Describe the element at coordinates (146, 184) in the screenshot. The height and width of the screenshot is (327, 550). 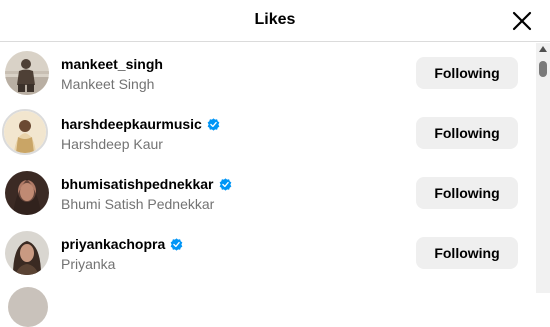
I see `username: bhumisatishpednekkar` at that location.